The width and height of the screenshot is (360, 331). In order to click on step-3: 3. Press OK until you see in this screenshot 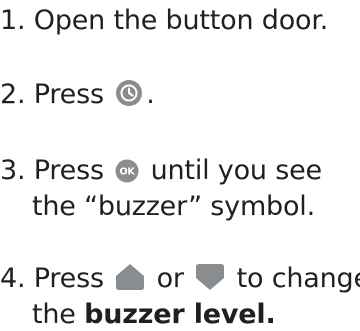, I will do `click(161, 171)`.